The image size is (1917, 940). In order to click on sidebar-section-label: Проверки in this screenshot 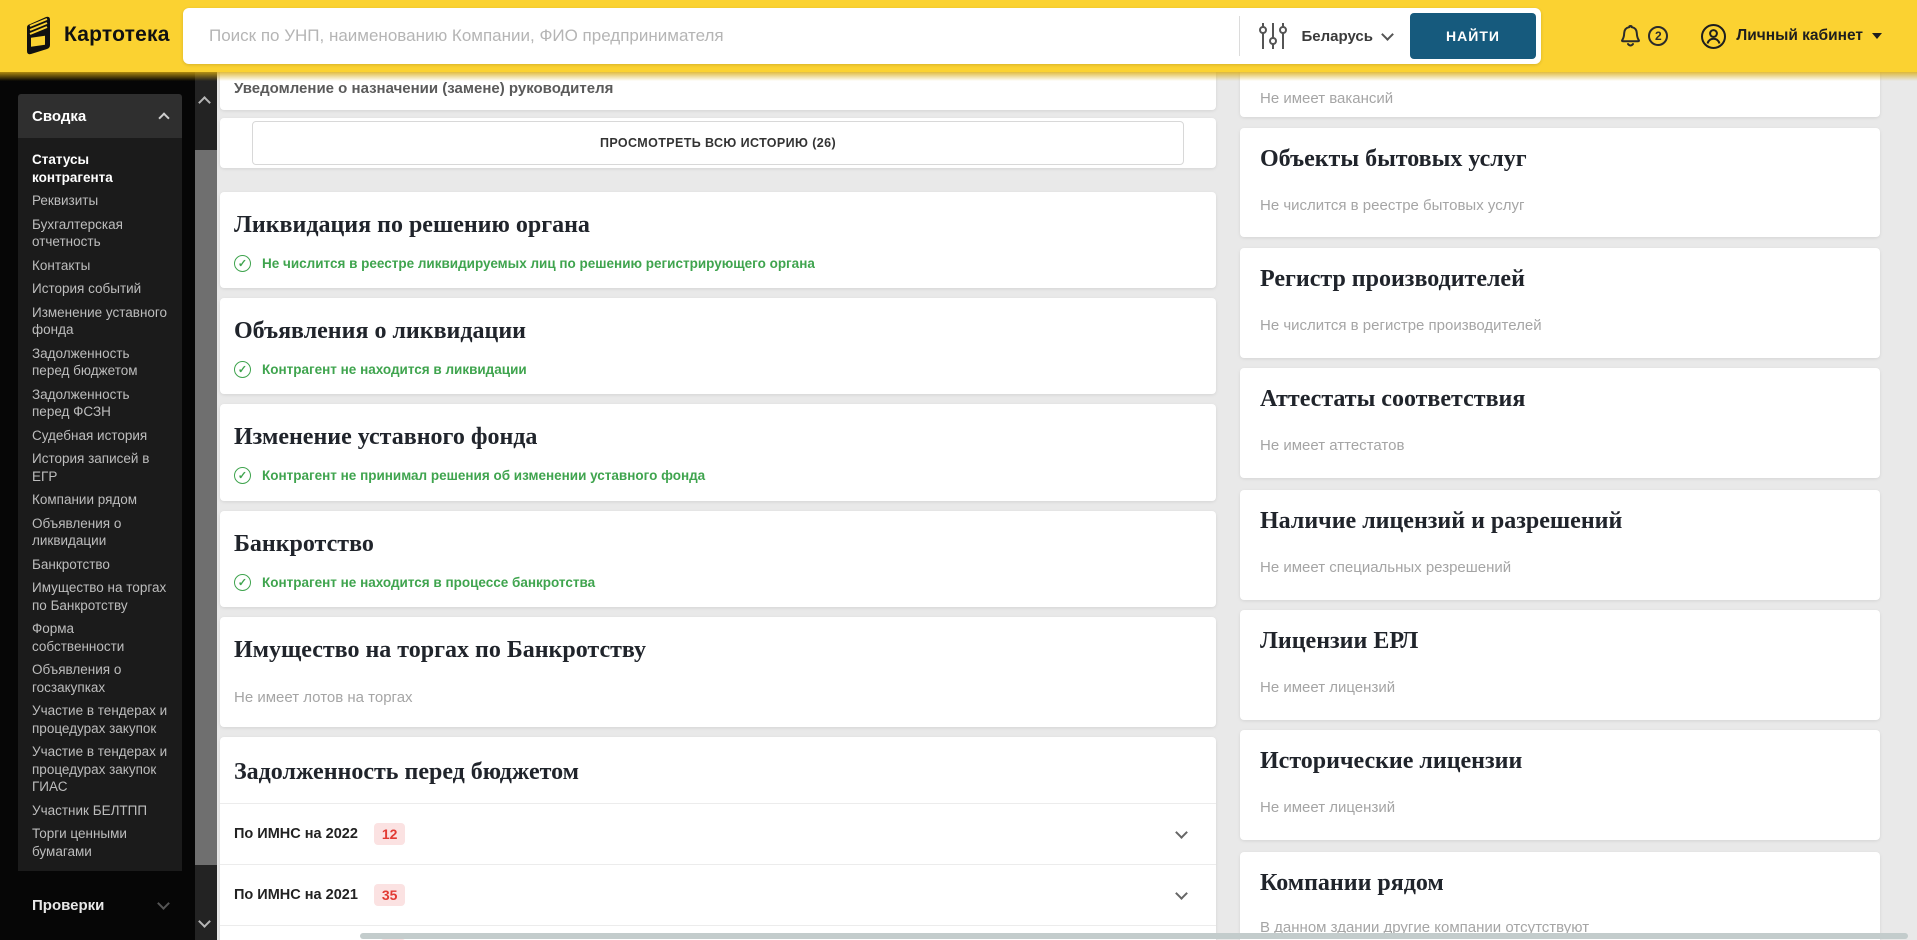, I will do `click(68, 905)`.